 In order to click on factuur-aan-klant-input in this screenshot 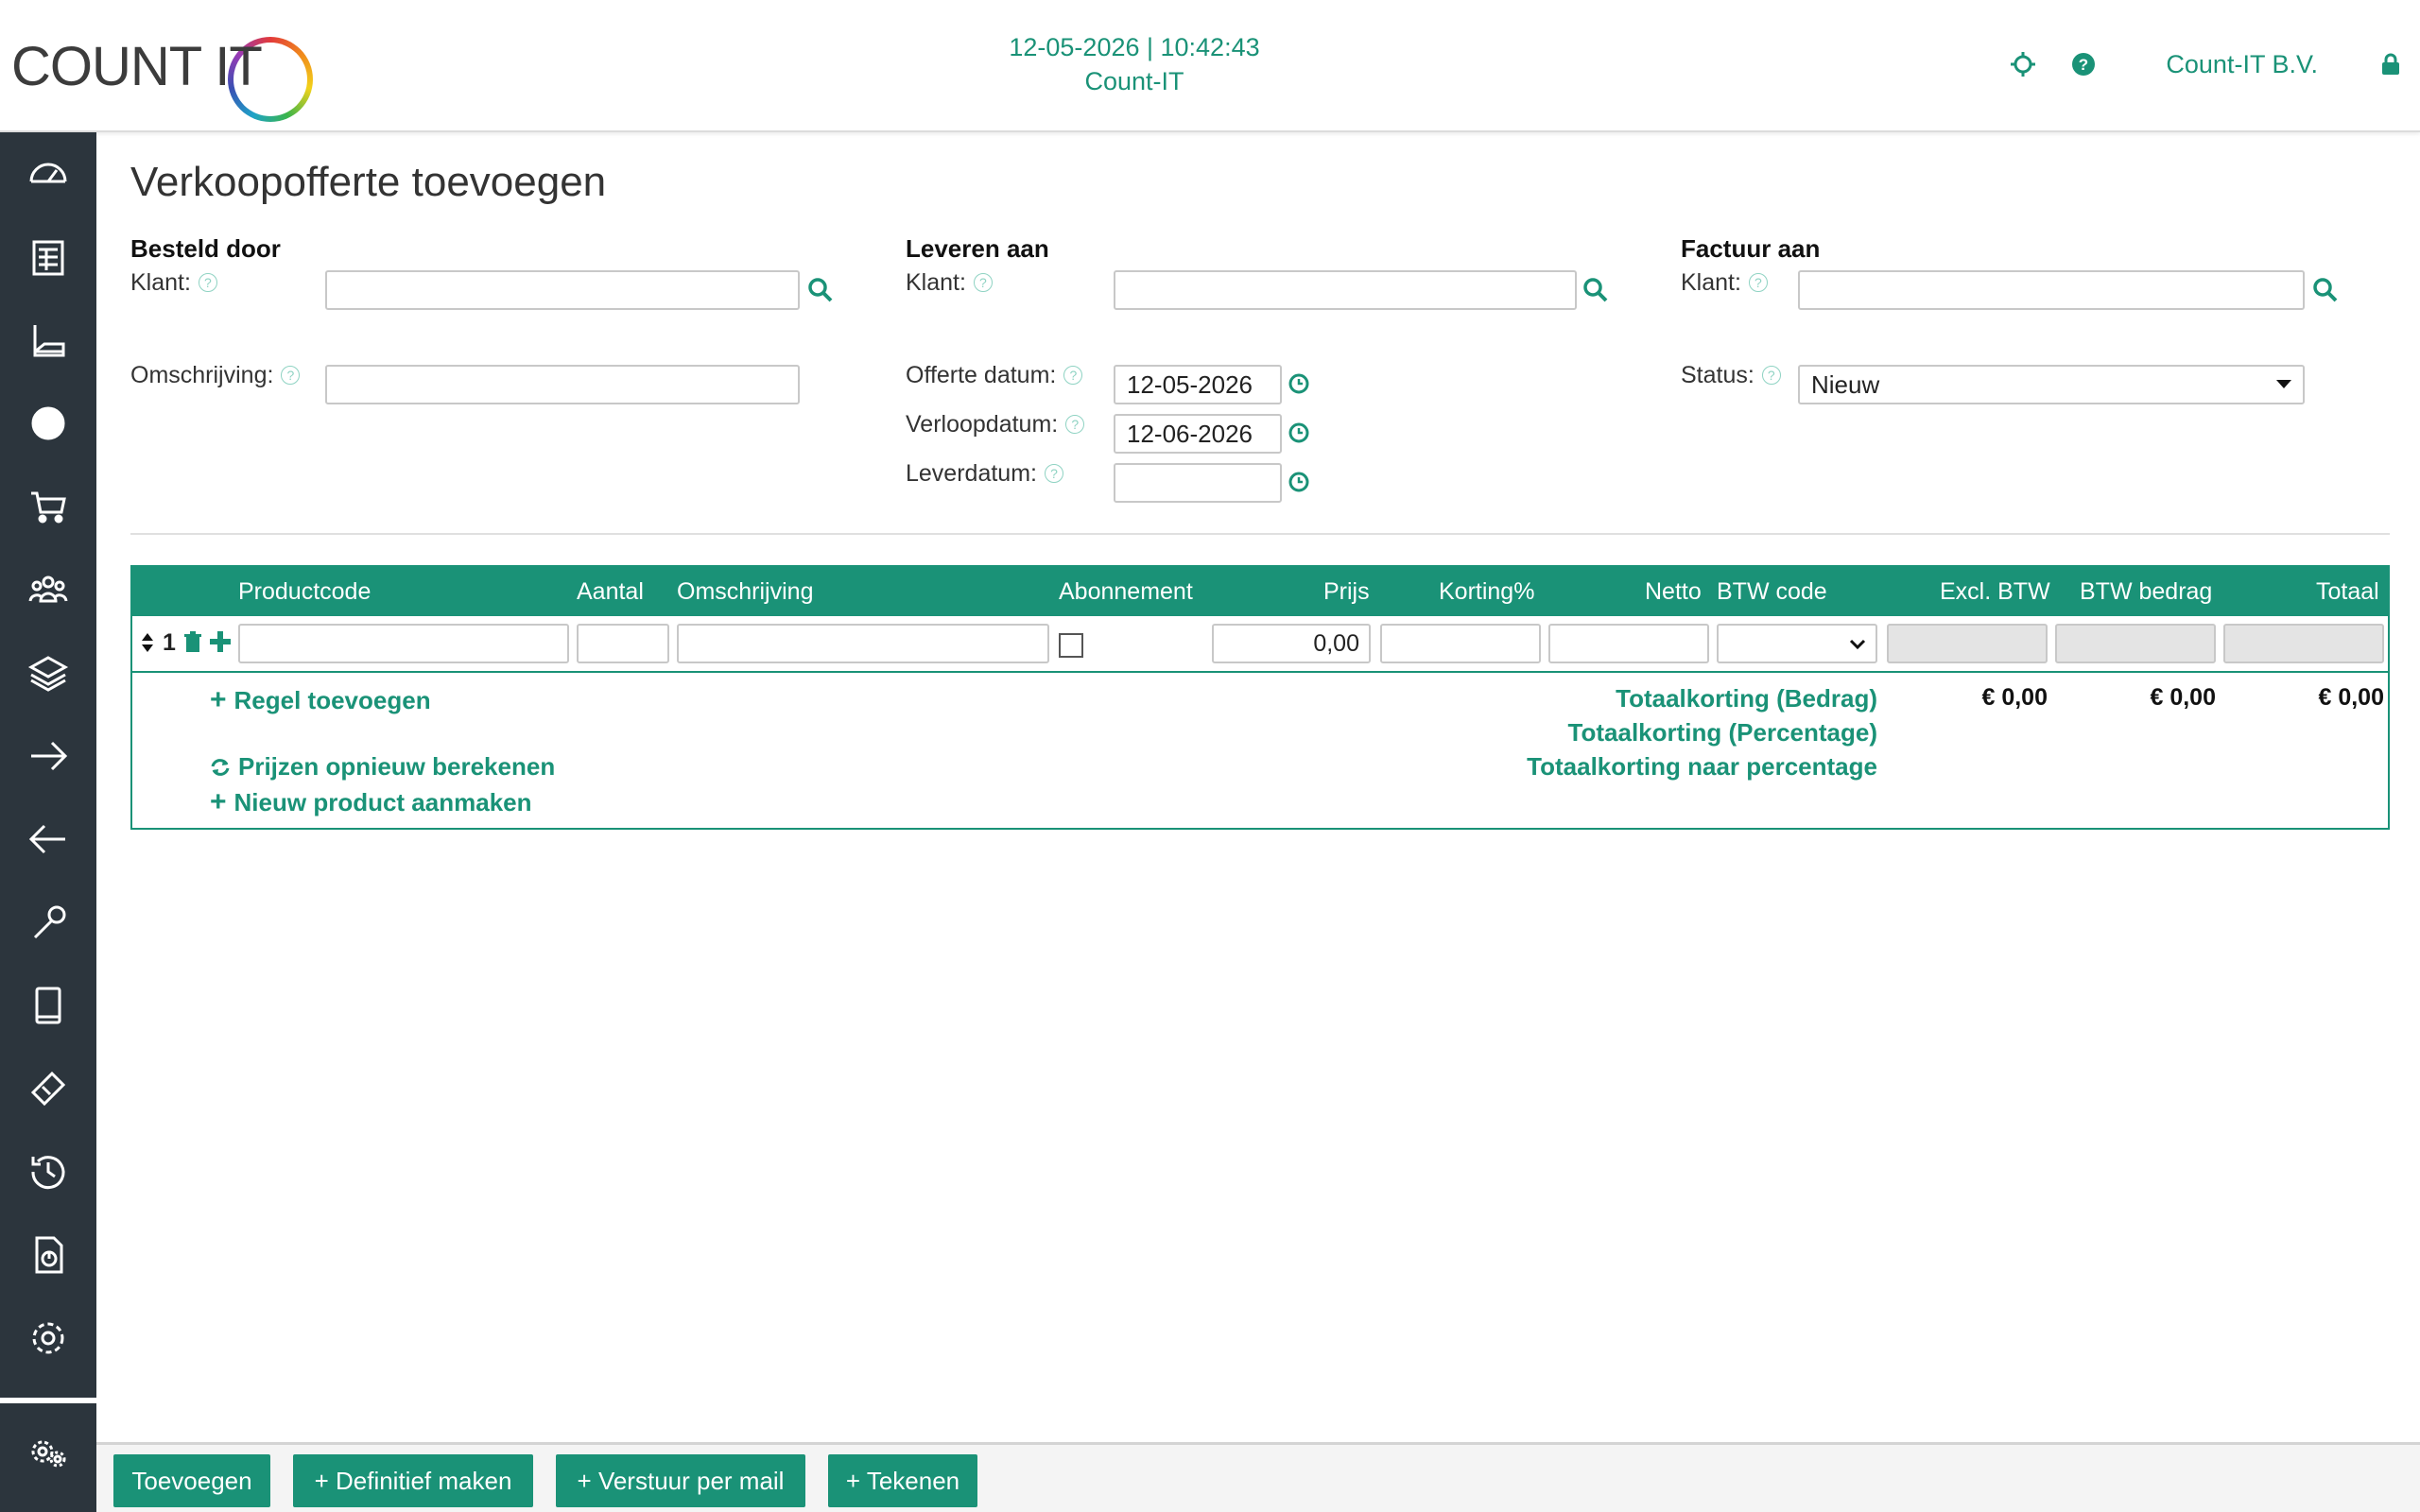, I will do `click(2051, 290)`.